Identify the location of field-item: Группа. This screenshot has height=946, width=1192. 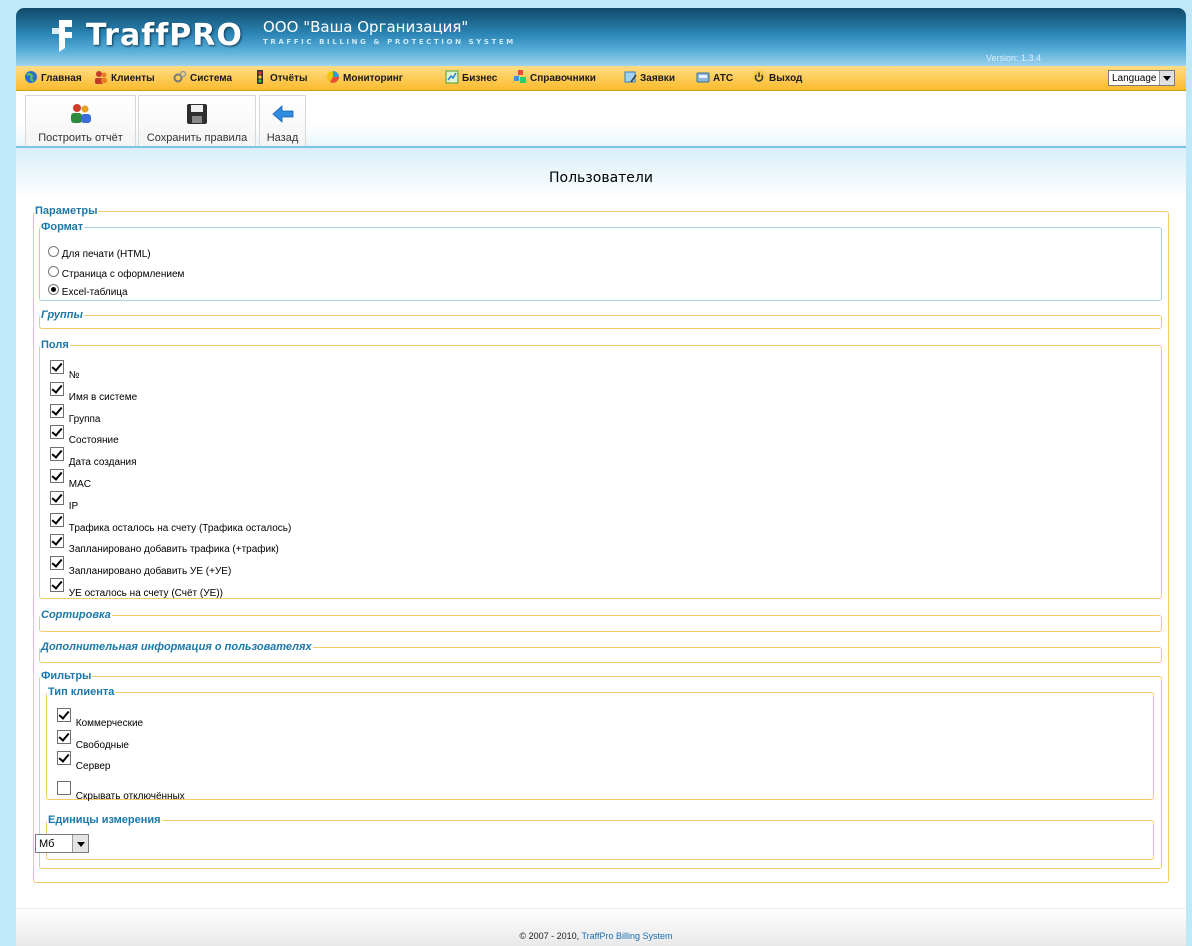
(75, 414).